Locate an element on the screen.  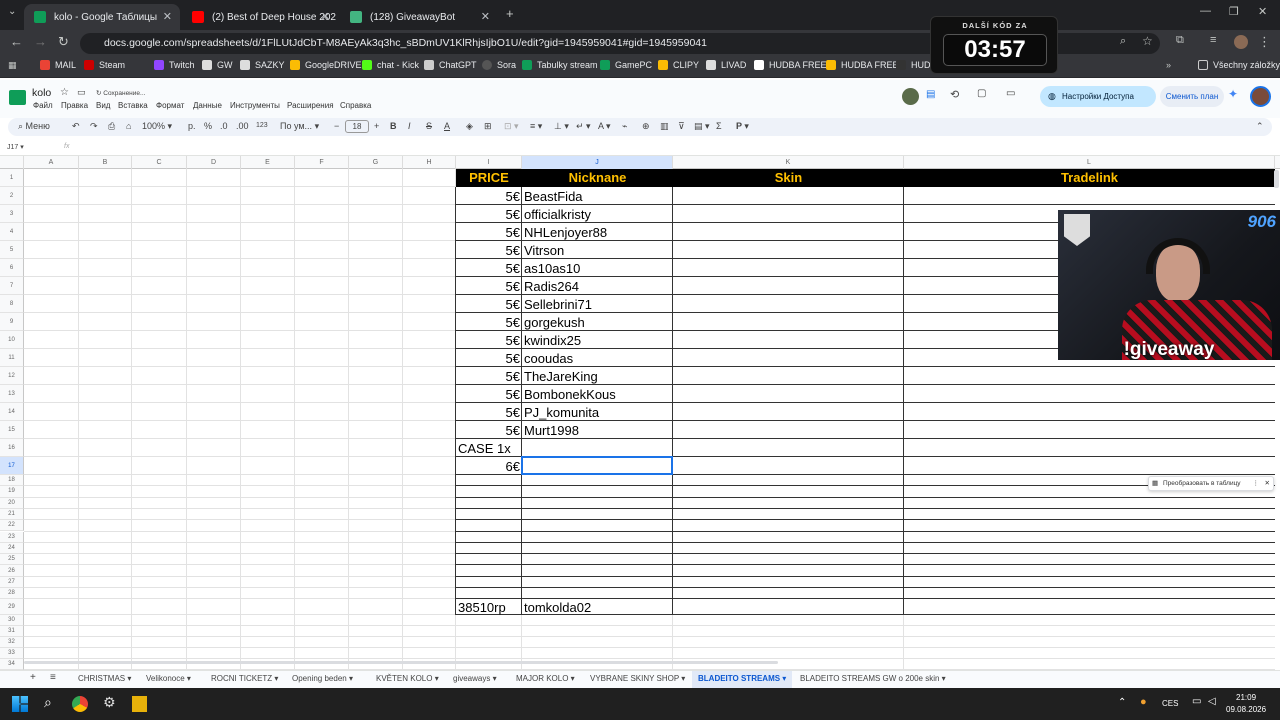
nickname-cell: gorgekush is located at coordinates (597, 322).